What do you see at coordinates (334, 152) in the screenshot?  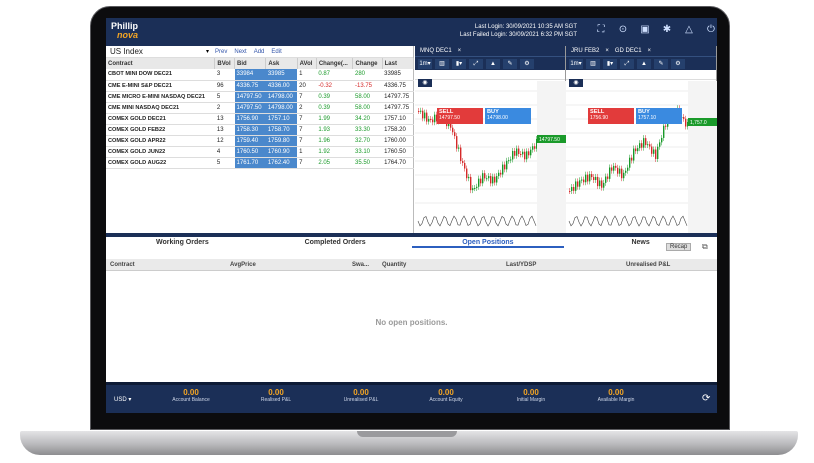 I see `table-cell: 1.92` at bounding box center [334, 152].